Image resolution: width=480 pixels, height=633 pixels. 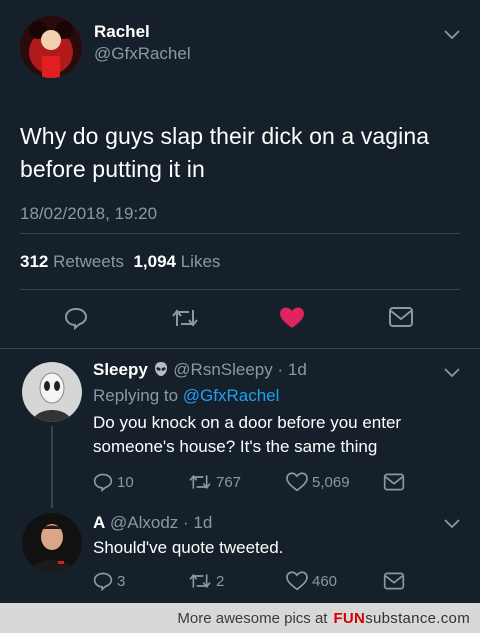 I want to click on user-handle: @RsnSleepy, so click(x=222, y=369).